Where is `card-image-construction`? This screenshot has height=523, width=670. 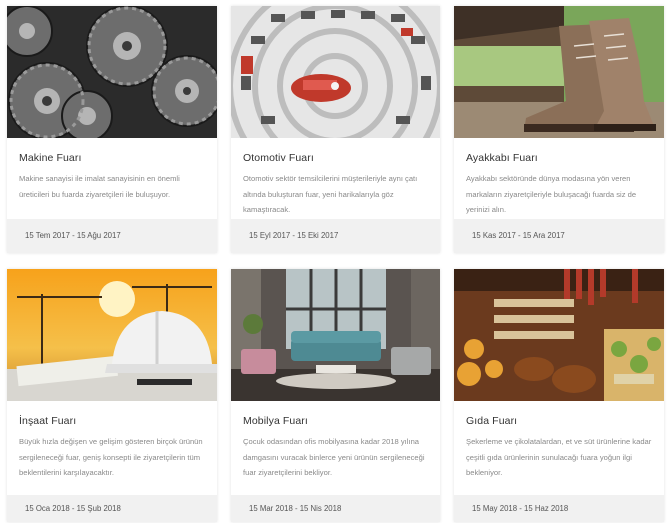
card-image-construction is located at coordinates (112, 335).